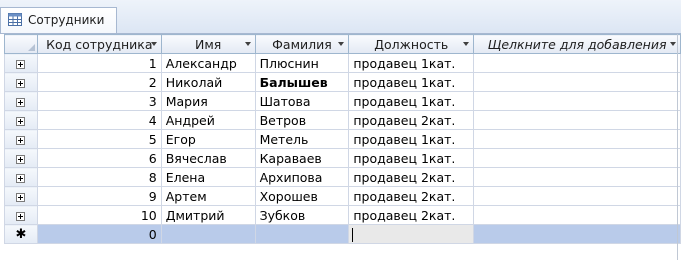 The image size is (681, 260). I want to click on table-row: 10 Дмитрий Зубков продавец 2кат., so click(342, 215).